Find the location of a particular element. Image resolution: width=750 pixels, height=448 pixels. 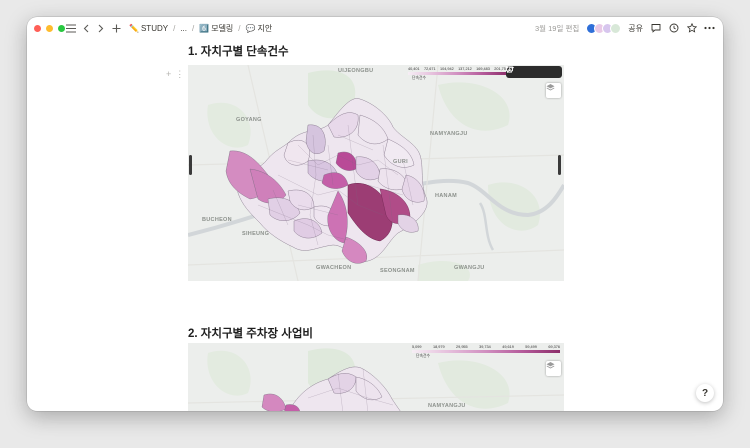

caption-icon is located at coordinates (518, 71).